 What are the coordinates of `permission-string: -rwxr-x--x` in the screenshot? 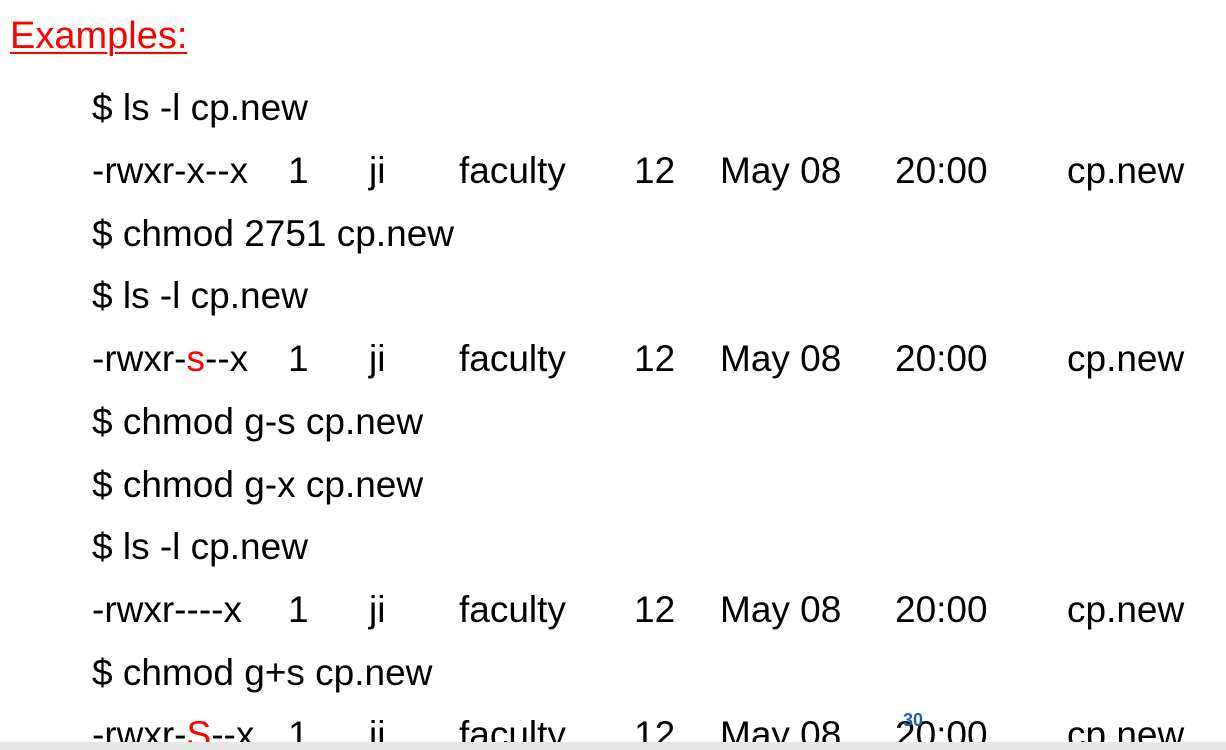 It's located at (170, 170).